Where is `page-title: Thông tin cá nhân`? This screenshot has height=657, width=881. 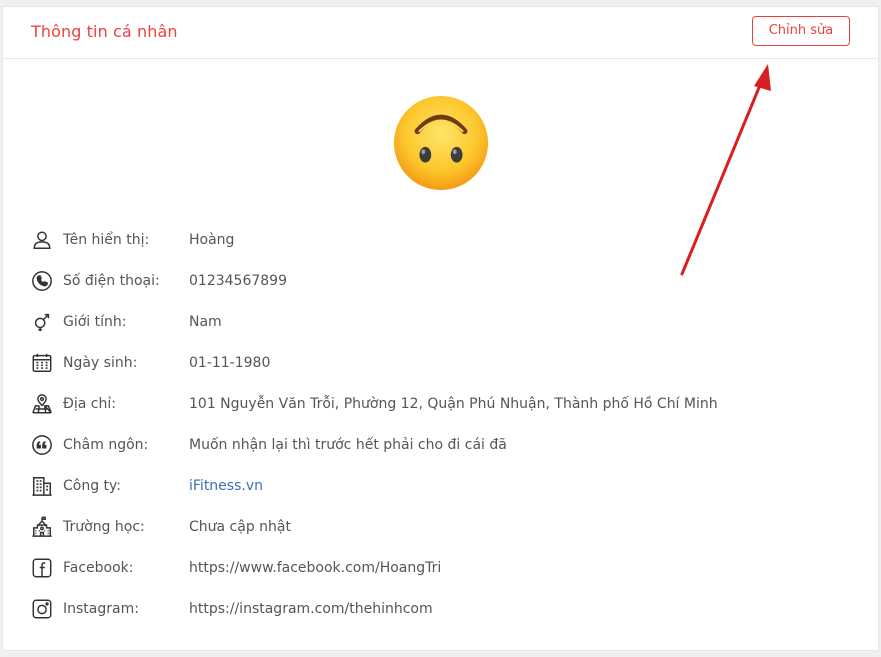
page-title: Thông tin cá nhân is located at coordinates (104, 31).